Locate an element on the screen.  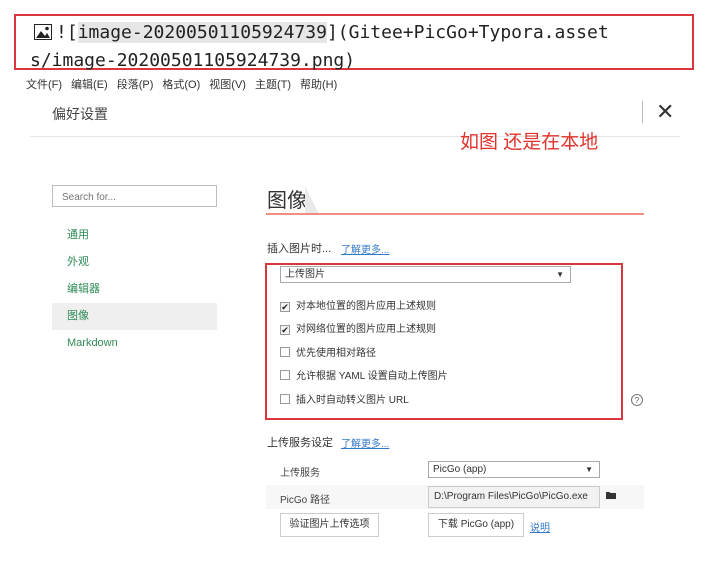
menu-file: 文件(F) is located at coordinates (44, 85).